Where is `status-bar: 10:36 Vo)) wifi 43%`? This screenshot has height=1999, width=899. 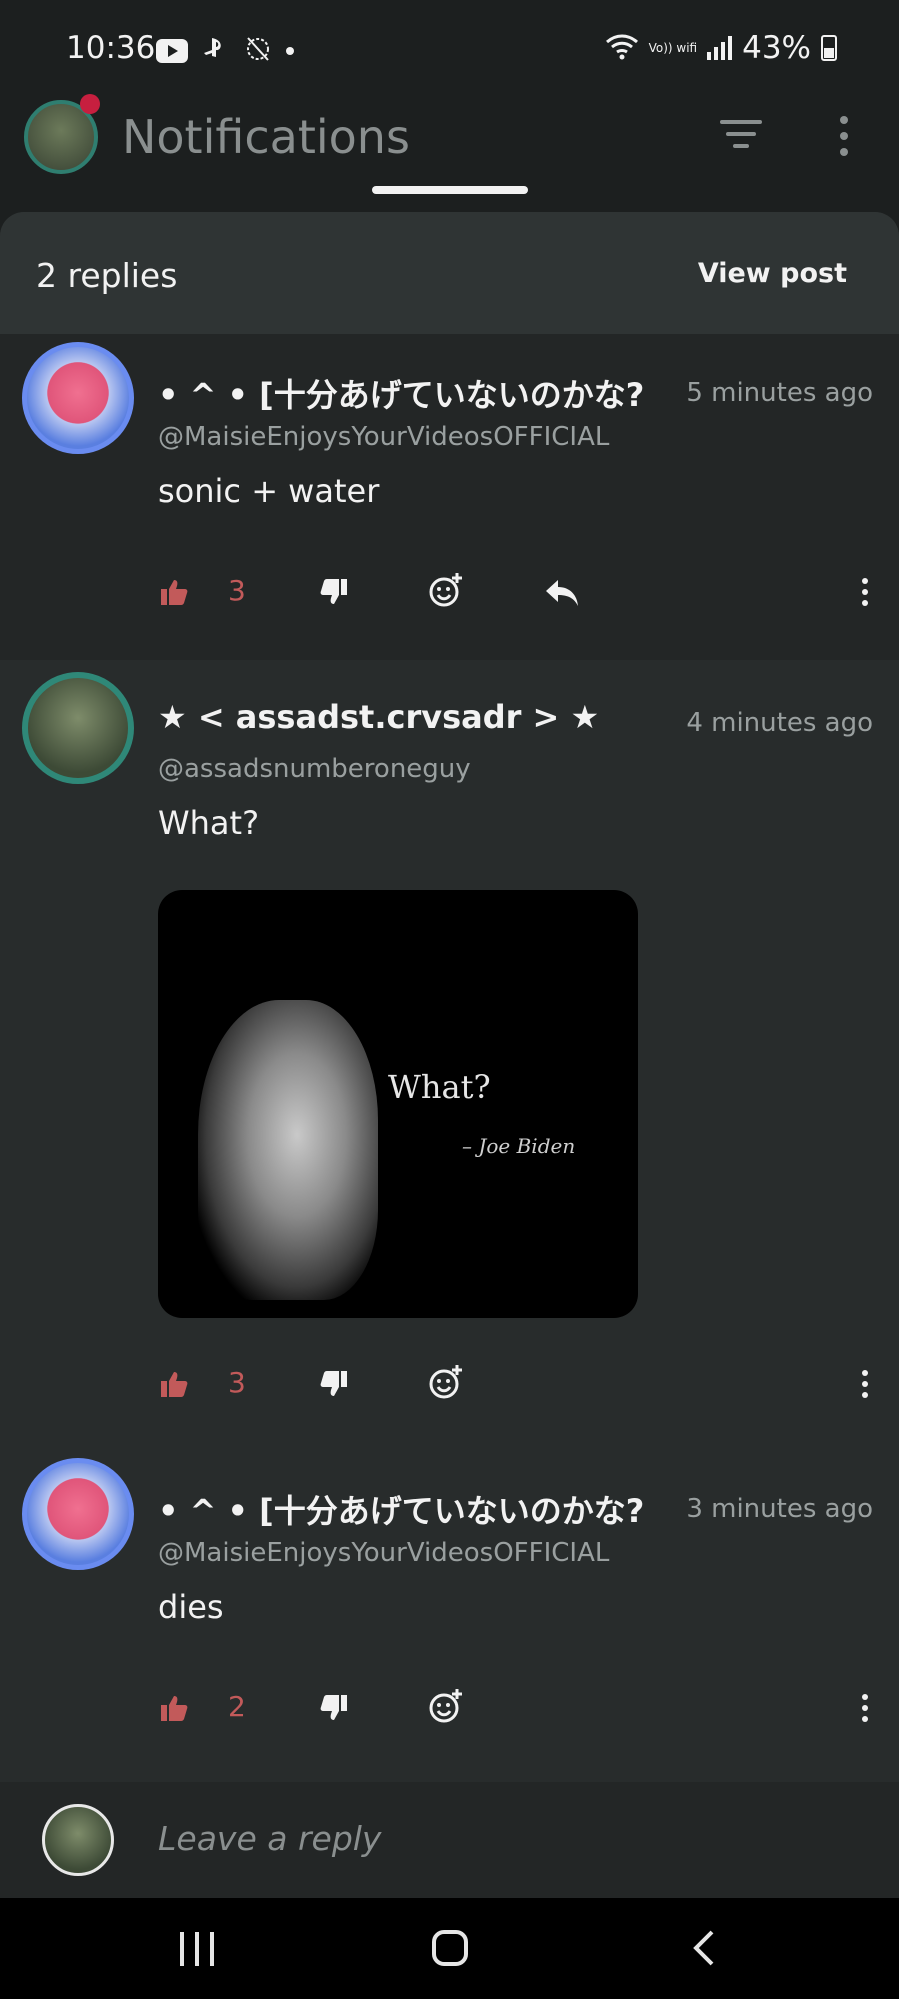
status-bar: 10:36 Vo)) wifi 43% is located at coordinates (449, 50).